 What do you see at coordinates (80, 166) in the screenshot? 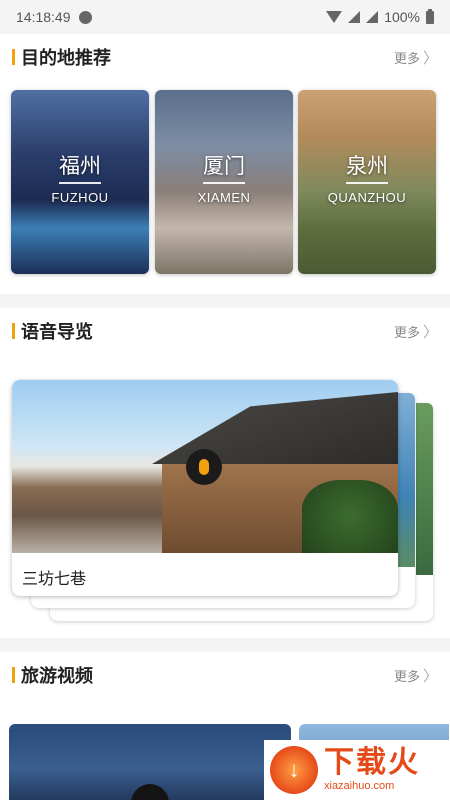
I see `destination-name: 福州` at bounding box center [80, 166].